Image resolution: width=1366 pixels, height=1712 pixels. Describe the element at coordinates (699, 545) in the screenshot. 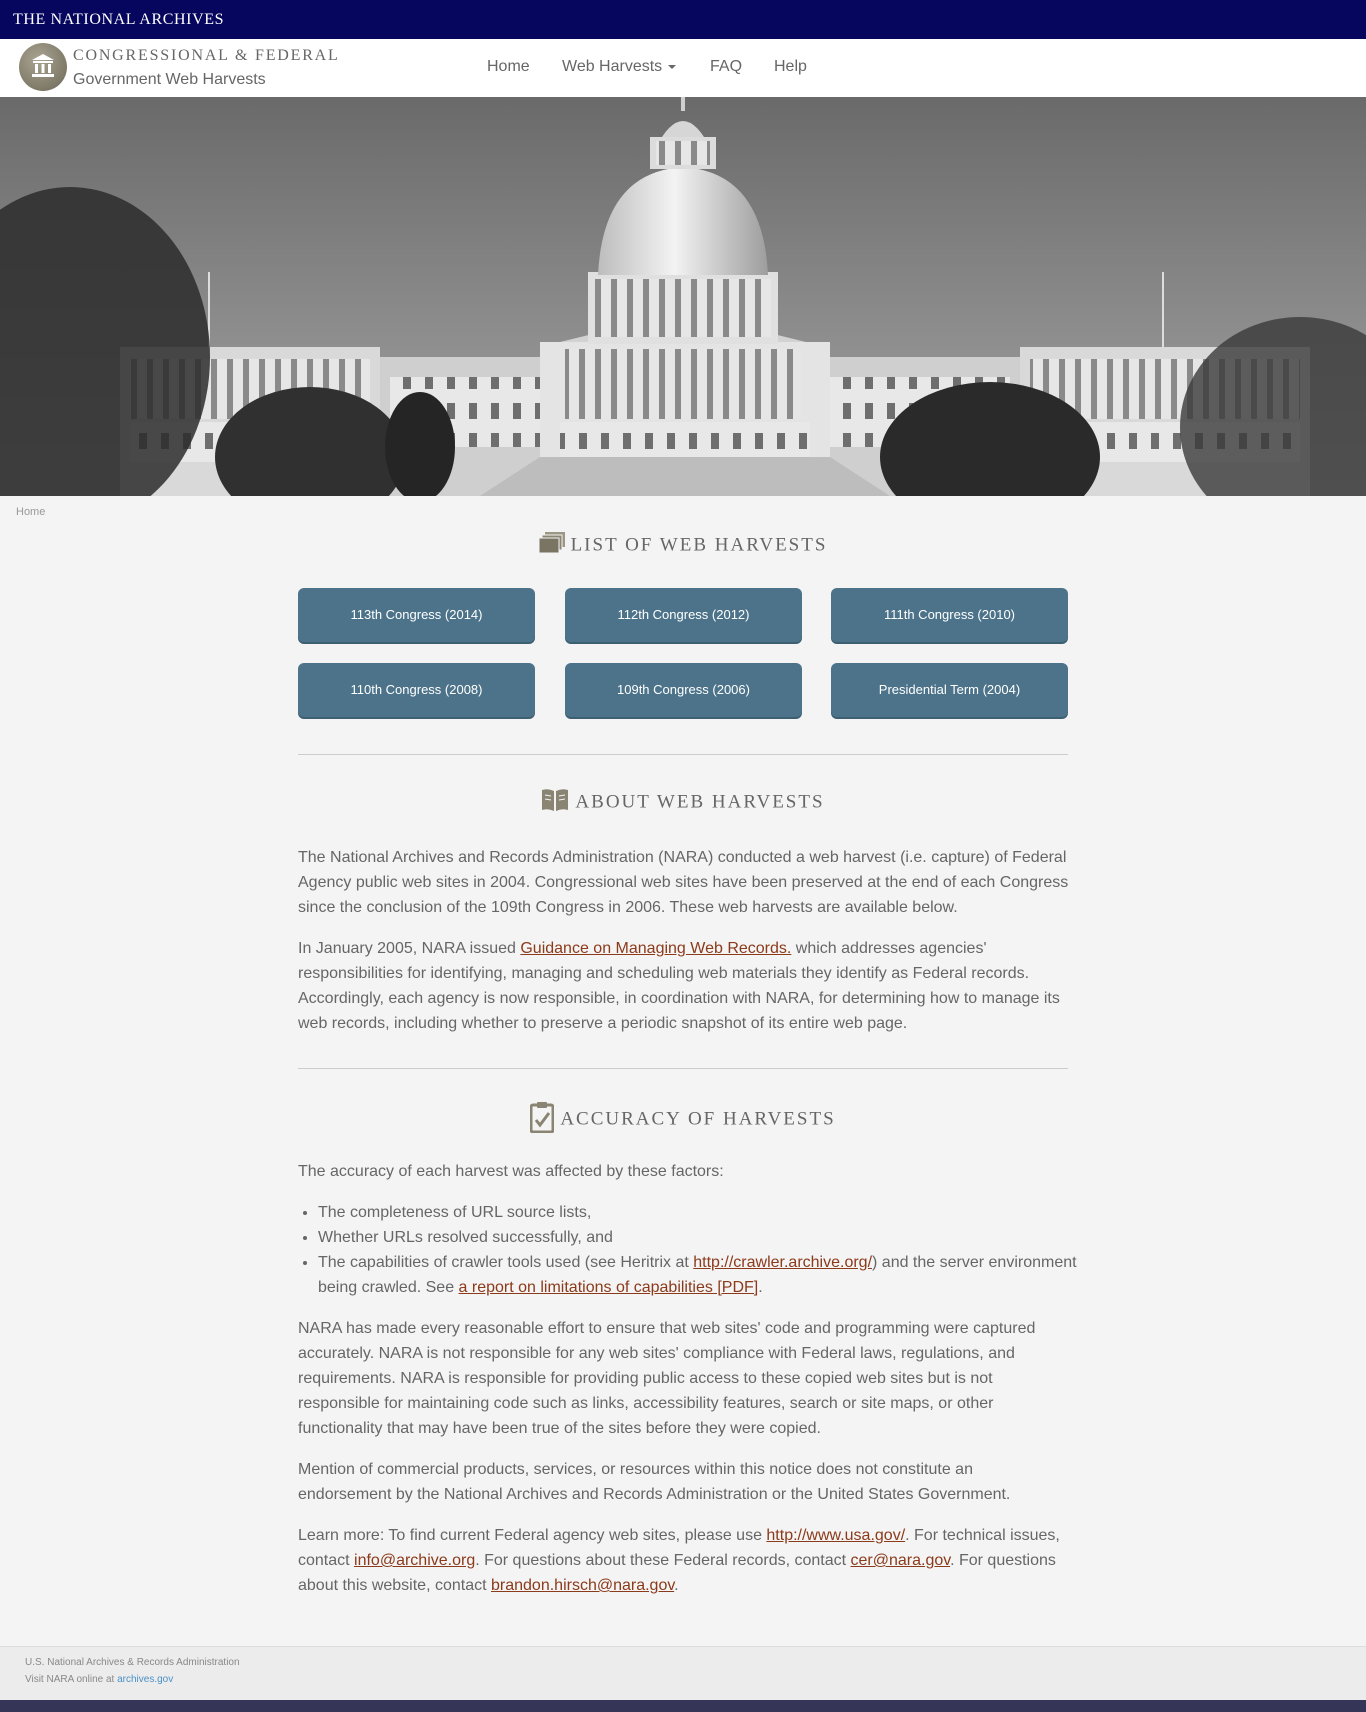

I see `list-section-heading: LIST OF WEB HARVESTS` at that location.